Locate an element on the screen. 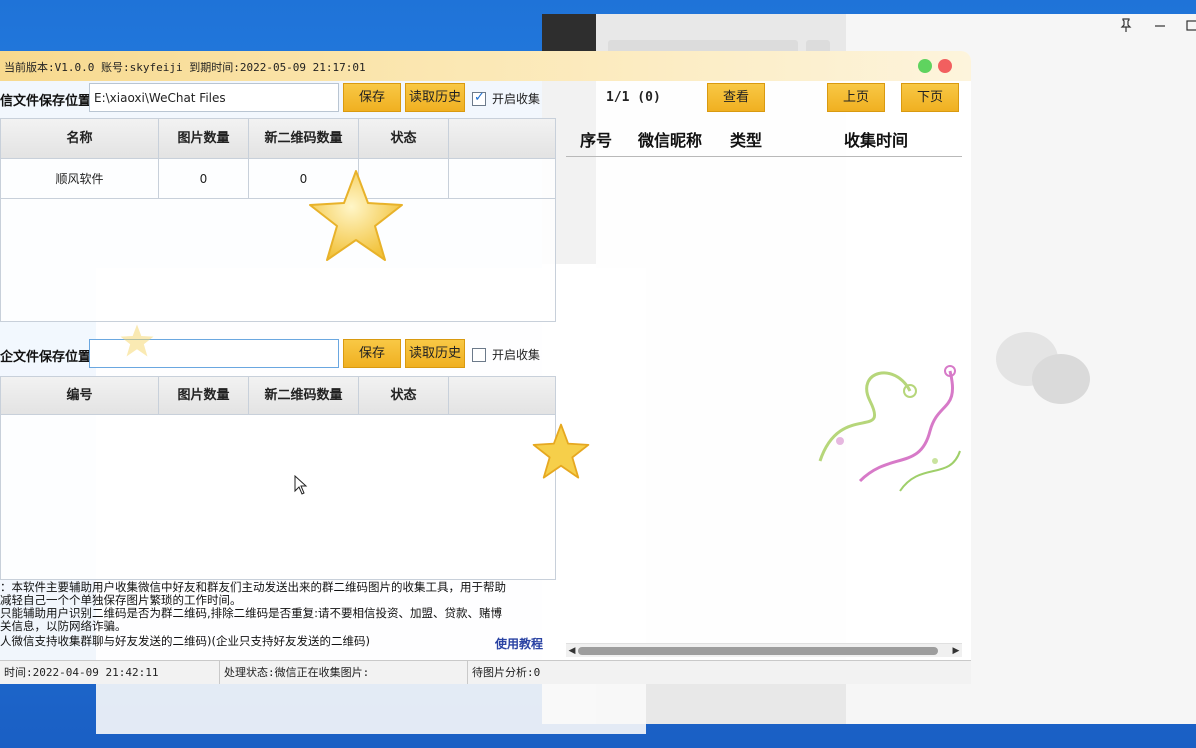  column-header: 编号 is located at coordinates (80, 396).